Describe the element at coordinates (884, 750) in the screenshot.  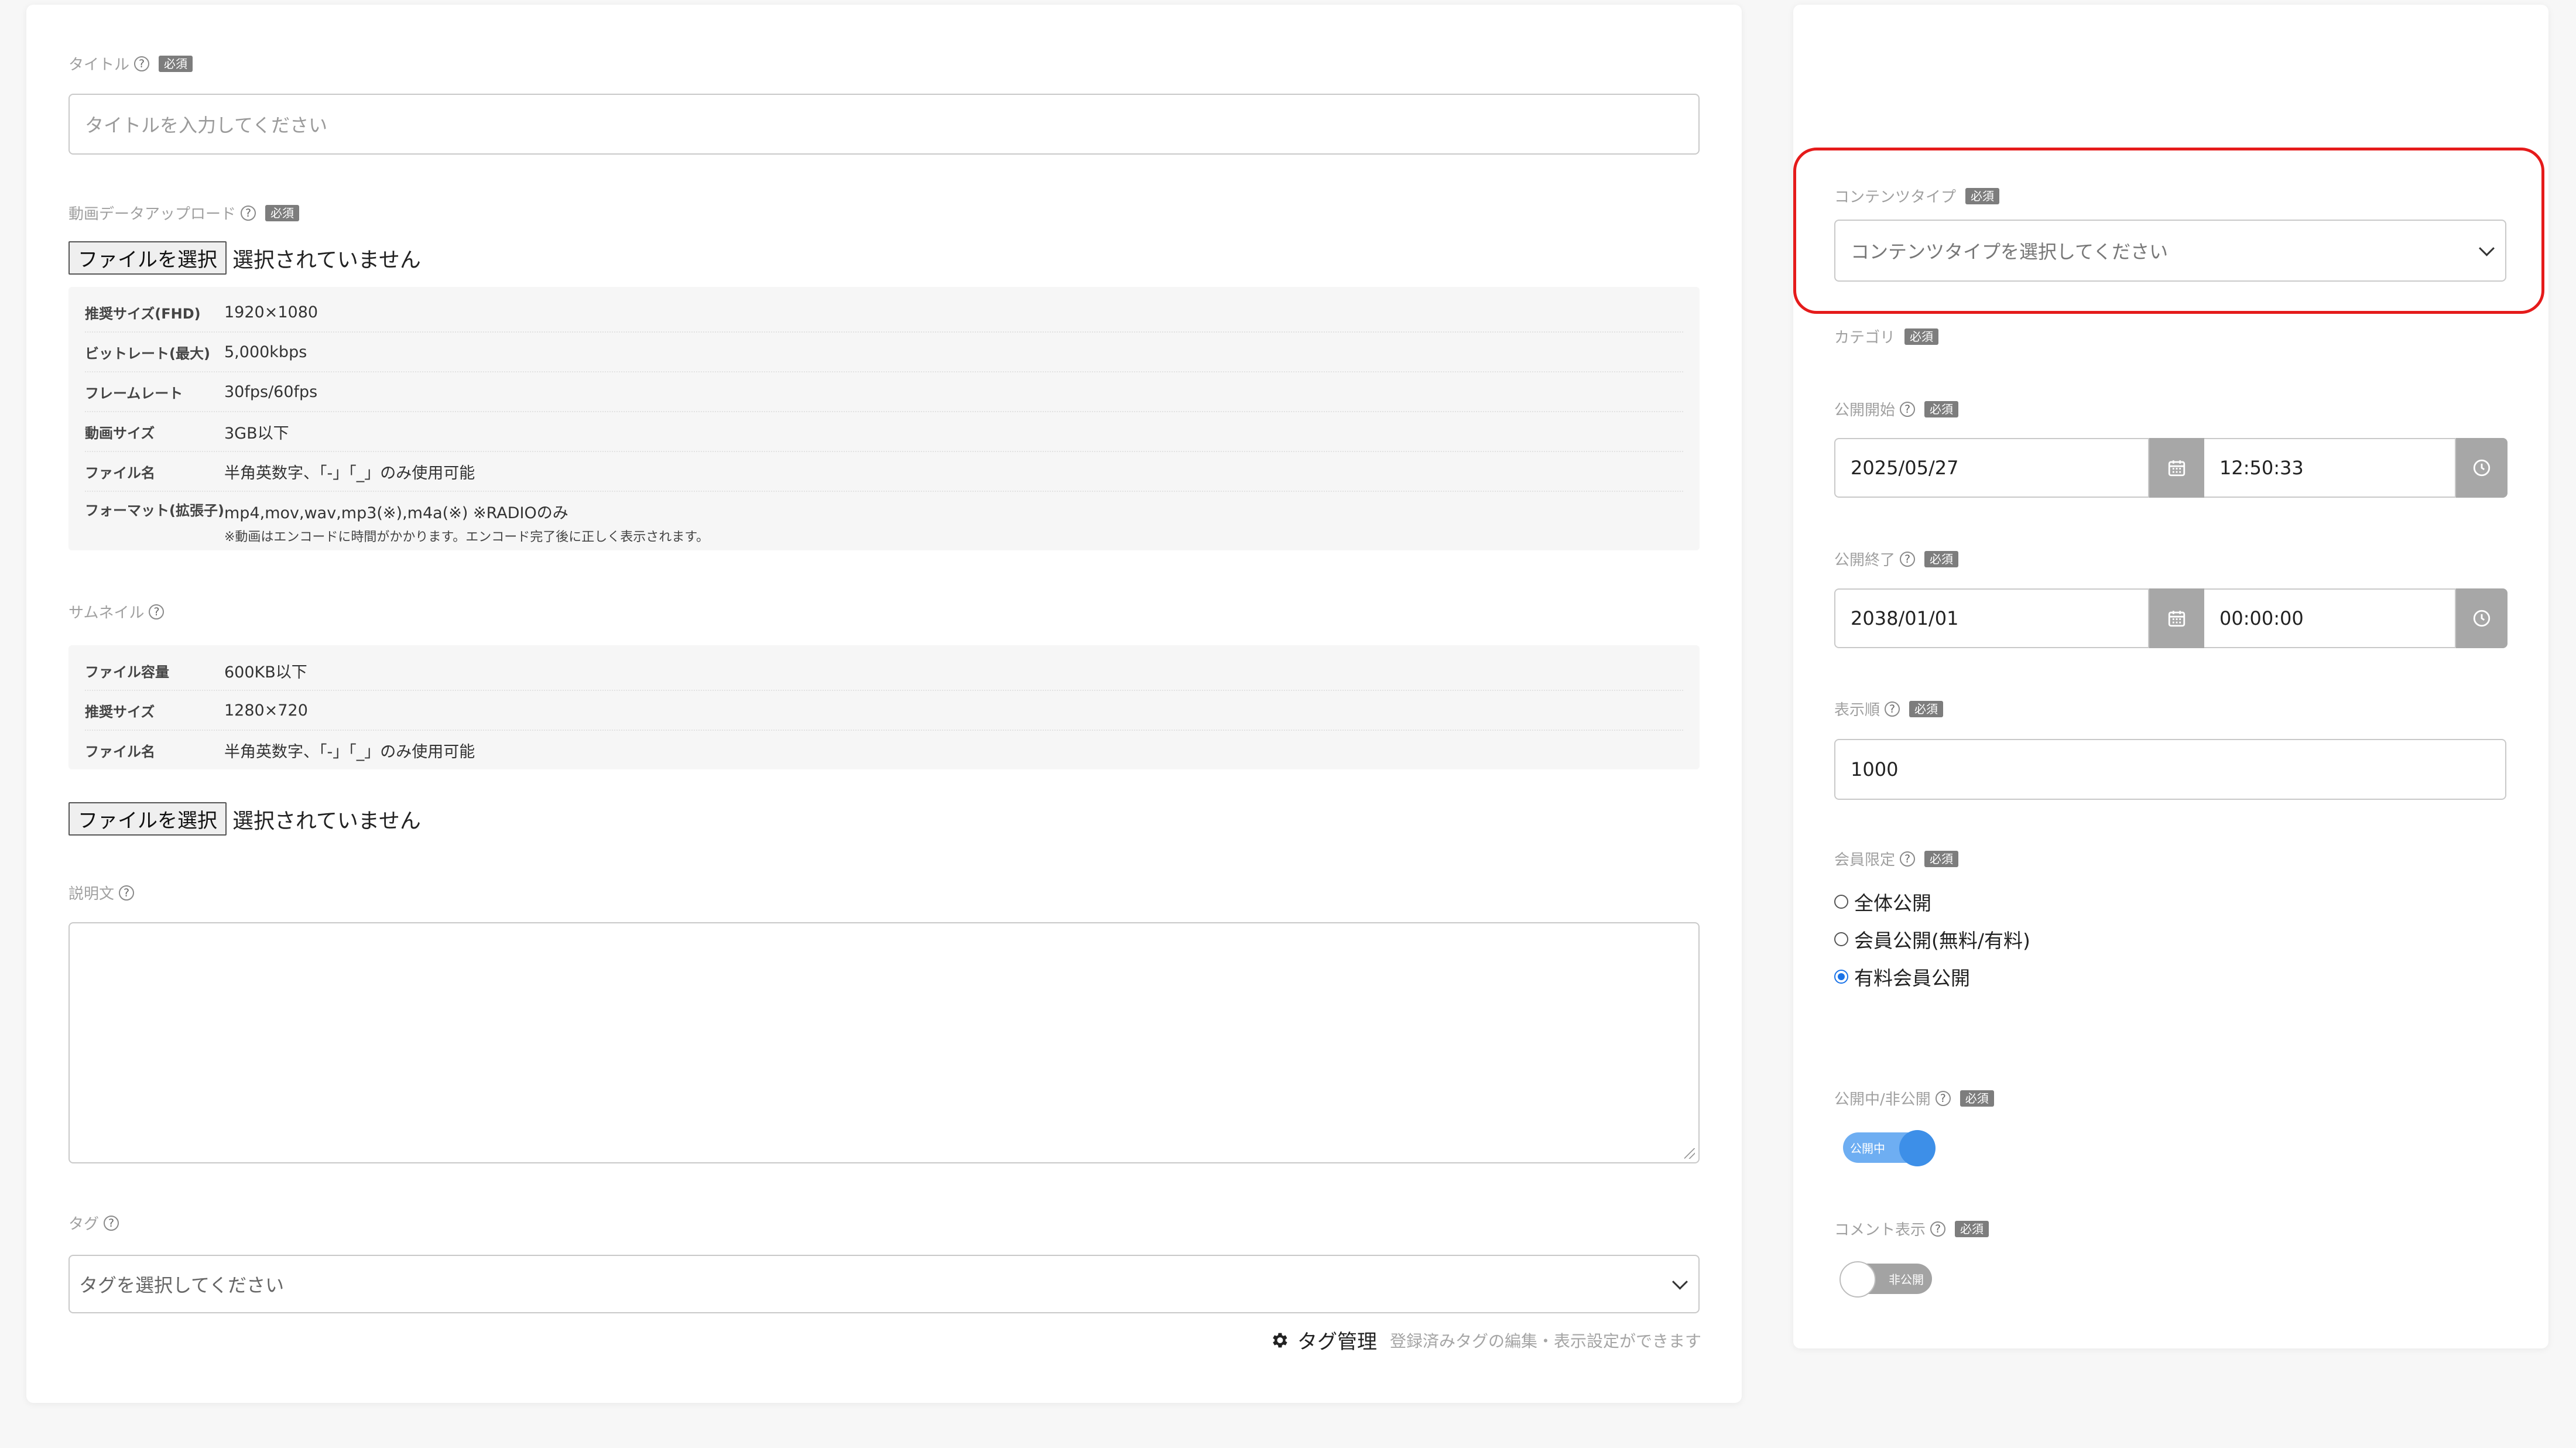
I see `spec-row: ファイル名 半角英数字、「-」「_」のみ使用可能` at that location.